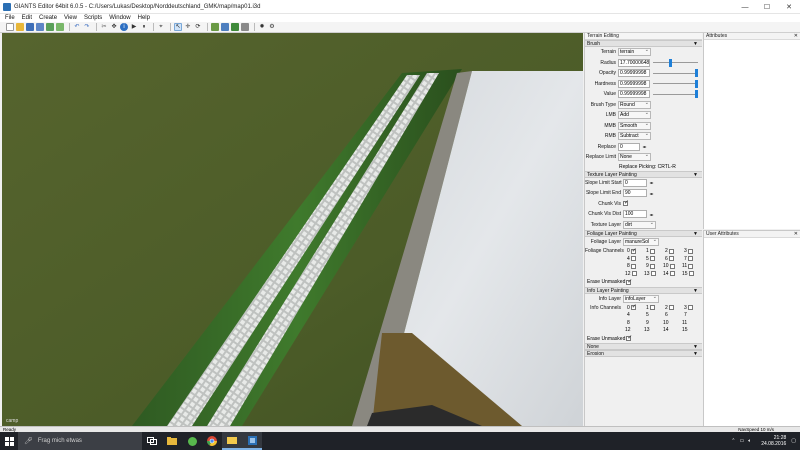  What do you see at coordinates (252, 441) in the screenshot?
I see `giants-editor-icon` at bounding box center [252, 441].